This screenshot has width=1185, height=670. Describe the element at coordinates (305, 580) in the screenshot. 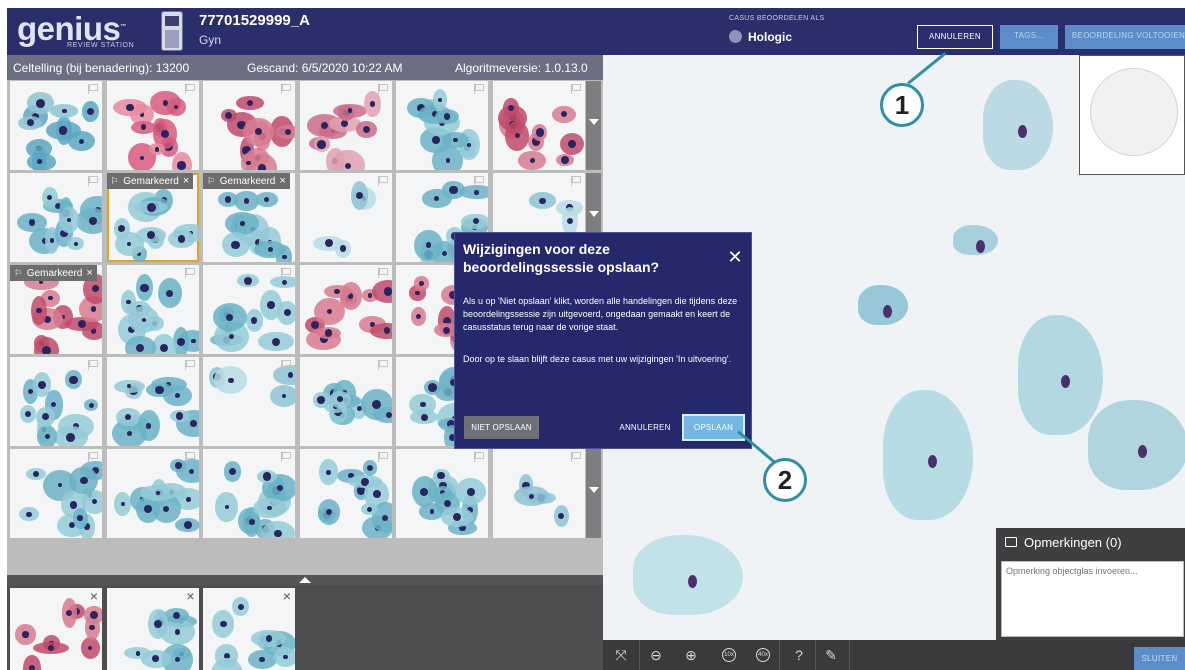

I see `strip-divider` at that location.